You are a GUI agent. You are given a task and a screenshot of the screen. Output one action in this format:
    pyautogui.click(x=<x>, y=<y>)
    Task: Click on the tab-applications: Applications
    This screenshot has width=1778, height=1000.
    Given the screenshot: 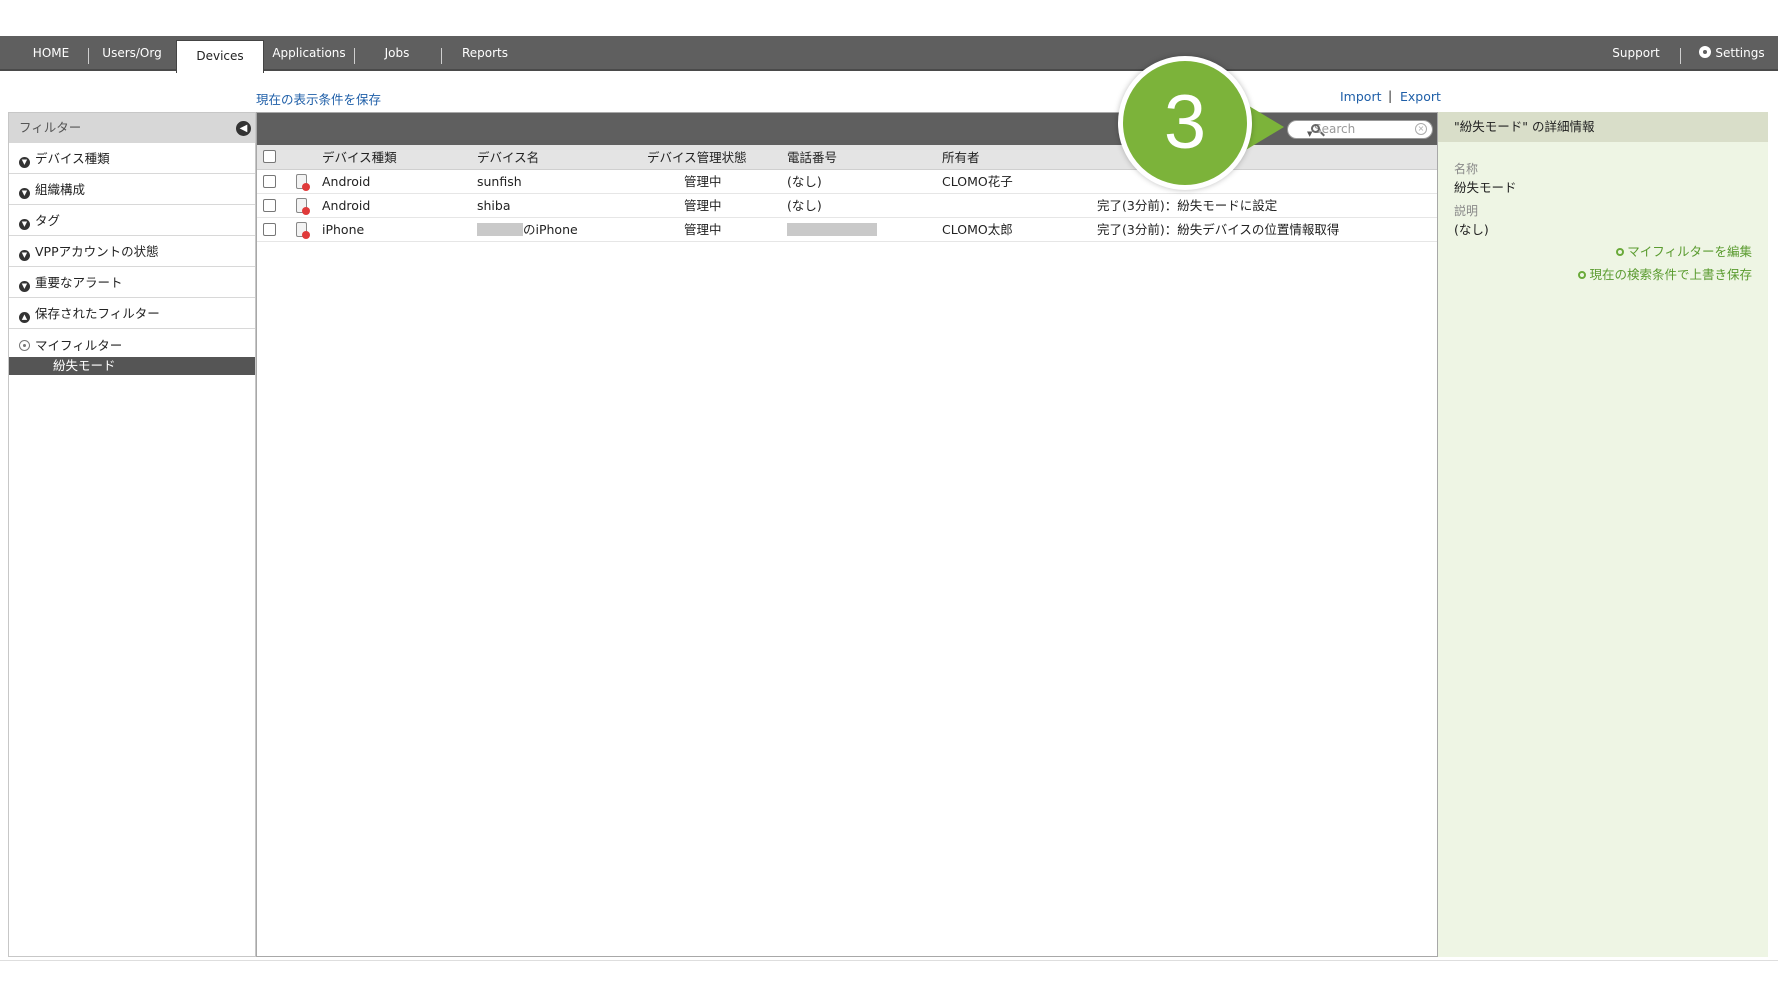 What is the action you would take?
    pyautogui.click(x=309, y=53)
    